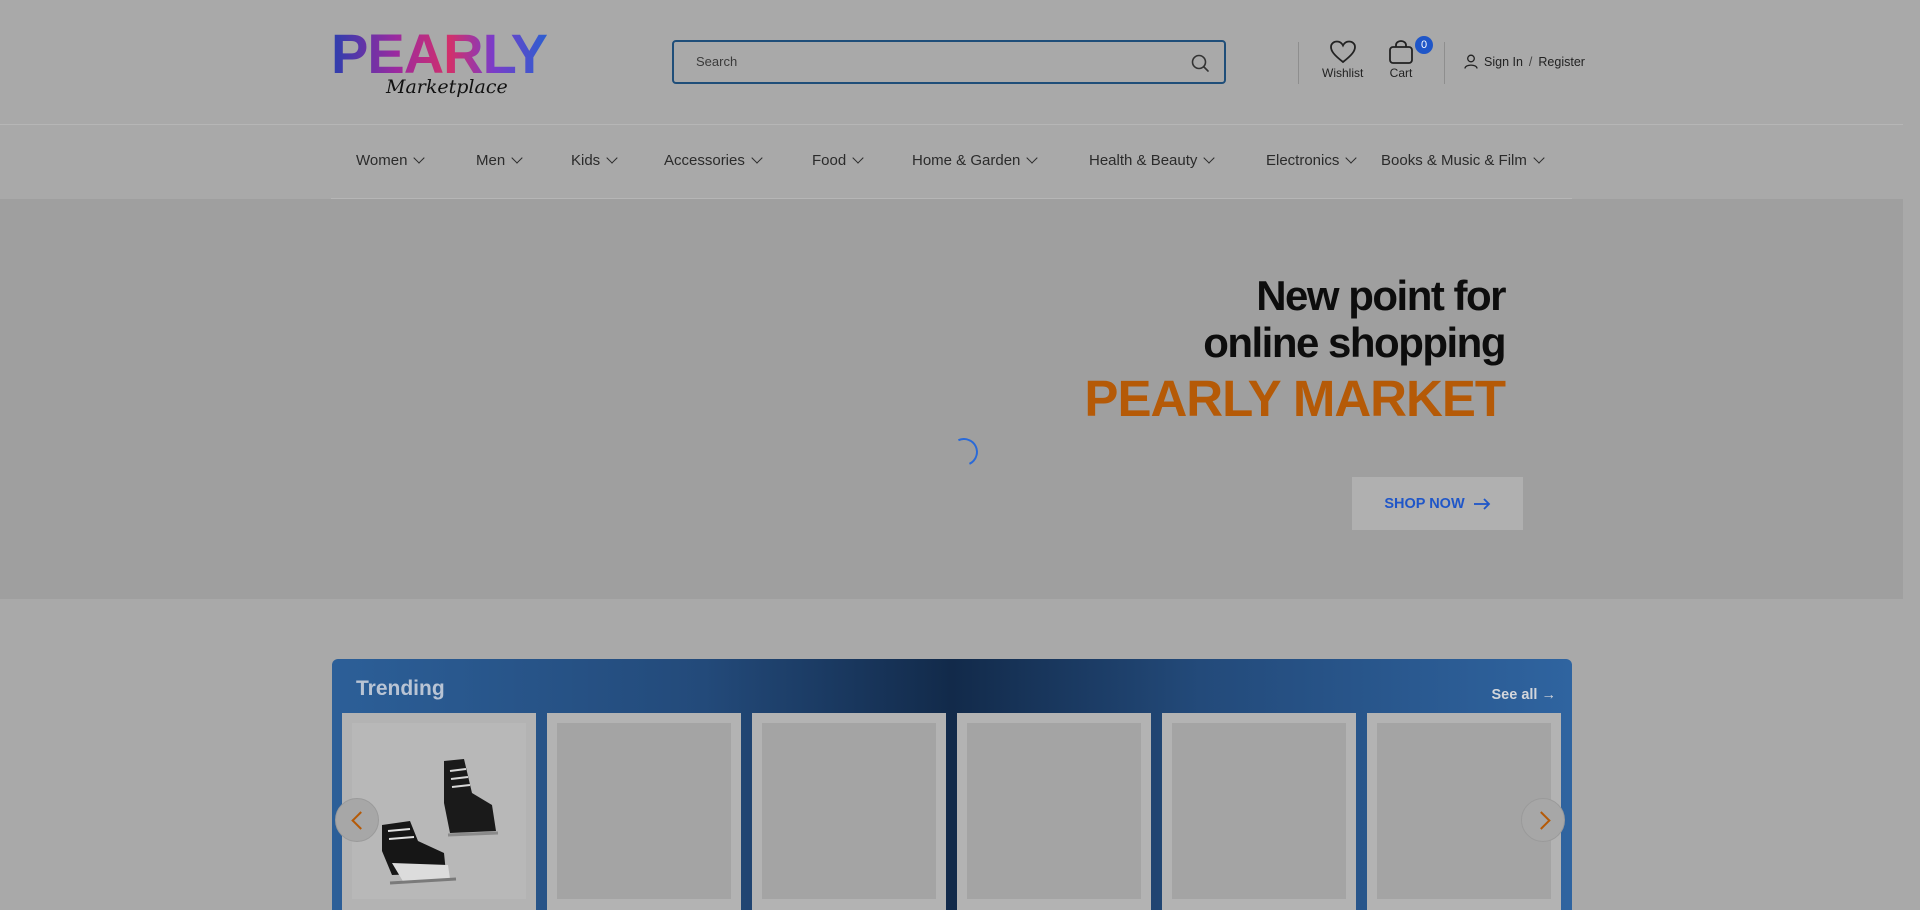  Describe the element at coordinates (1303, 160) in the screenshot. I see `nav-item-label: Electronics` at that location.